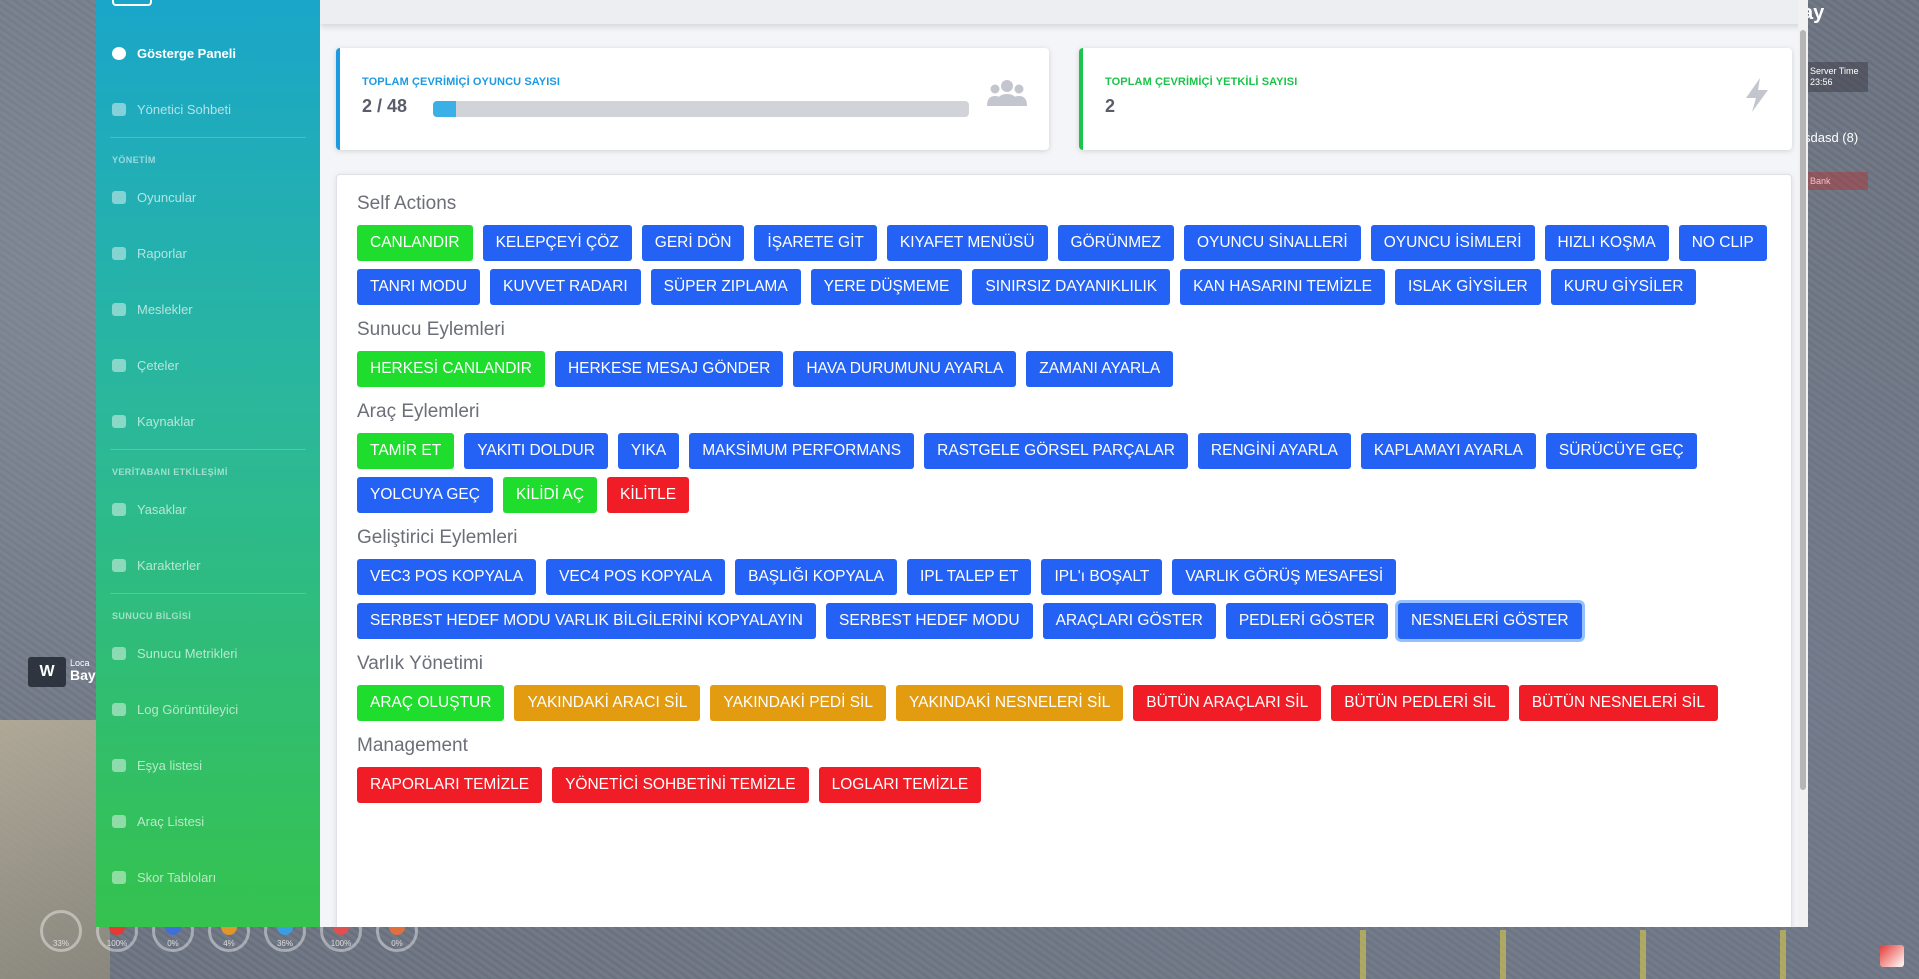  What do you see at coordinates (1129, 621) in the screenshot?
I see `show-vehicles-button: ARAÇLARI GÖSTER` at bounding box center [1129, 621].